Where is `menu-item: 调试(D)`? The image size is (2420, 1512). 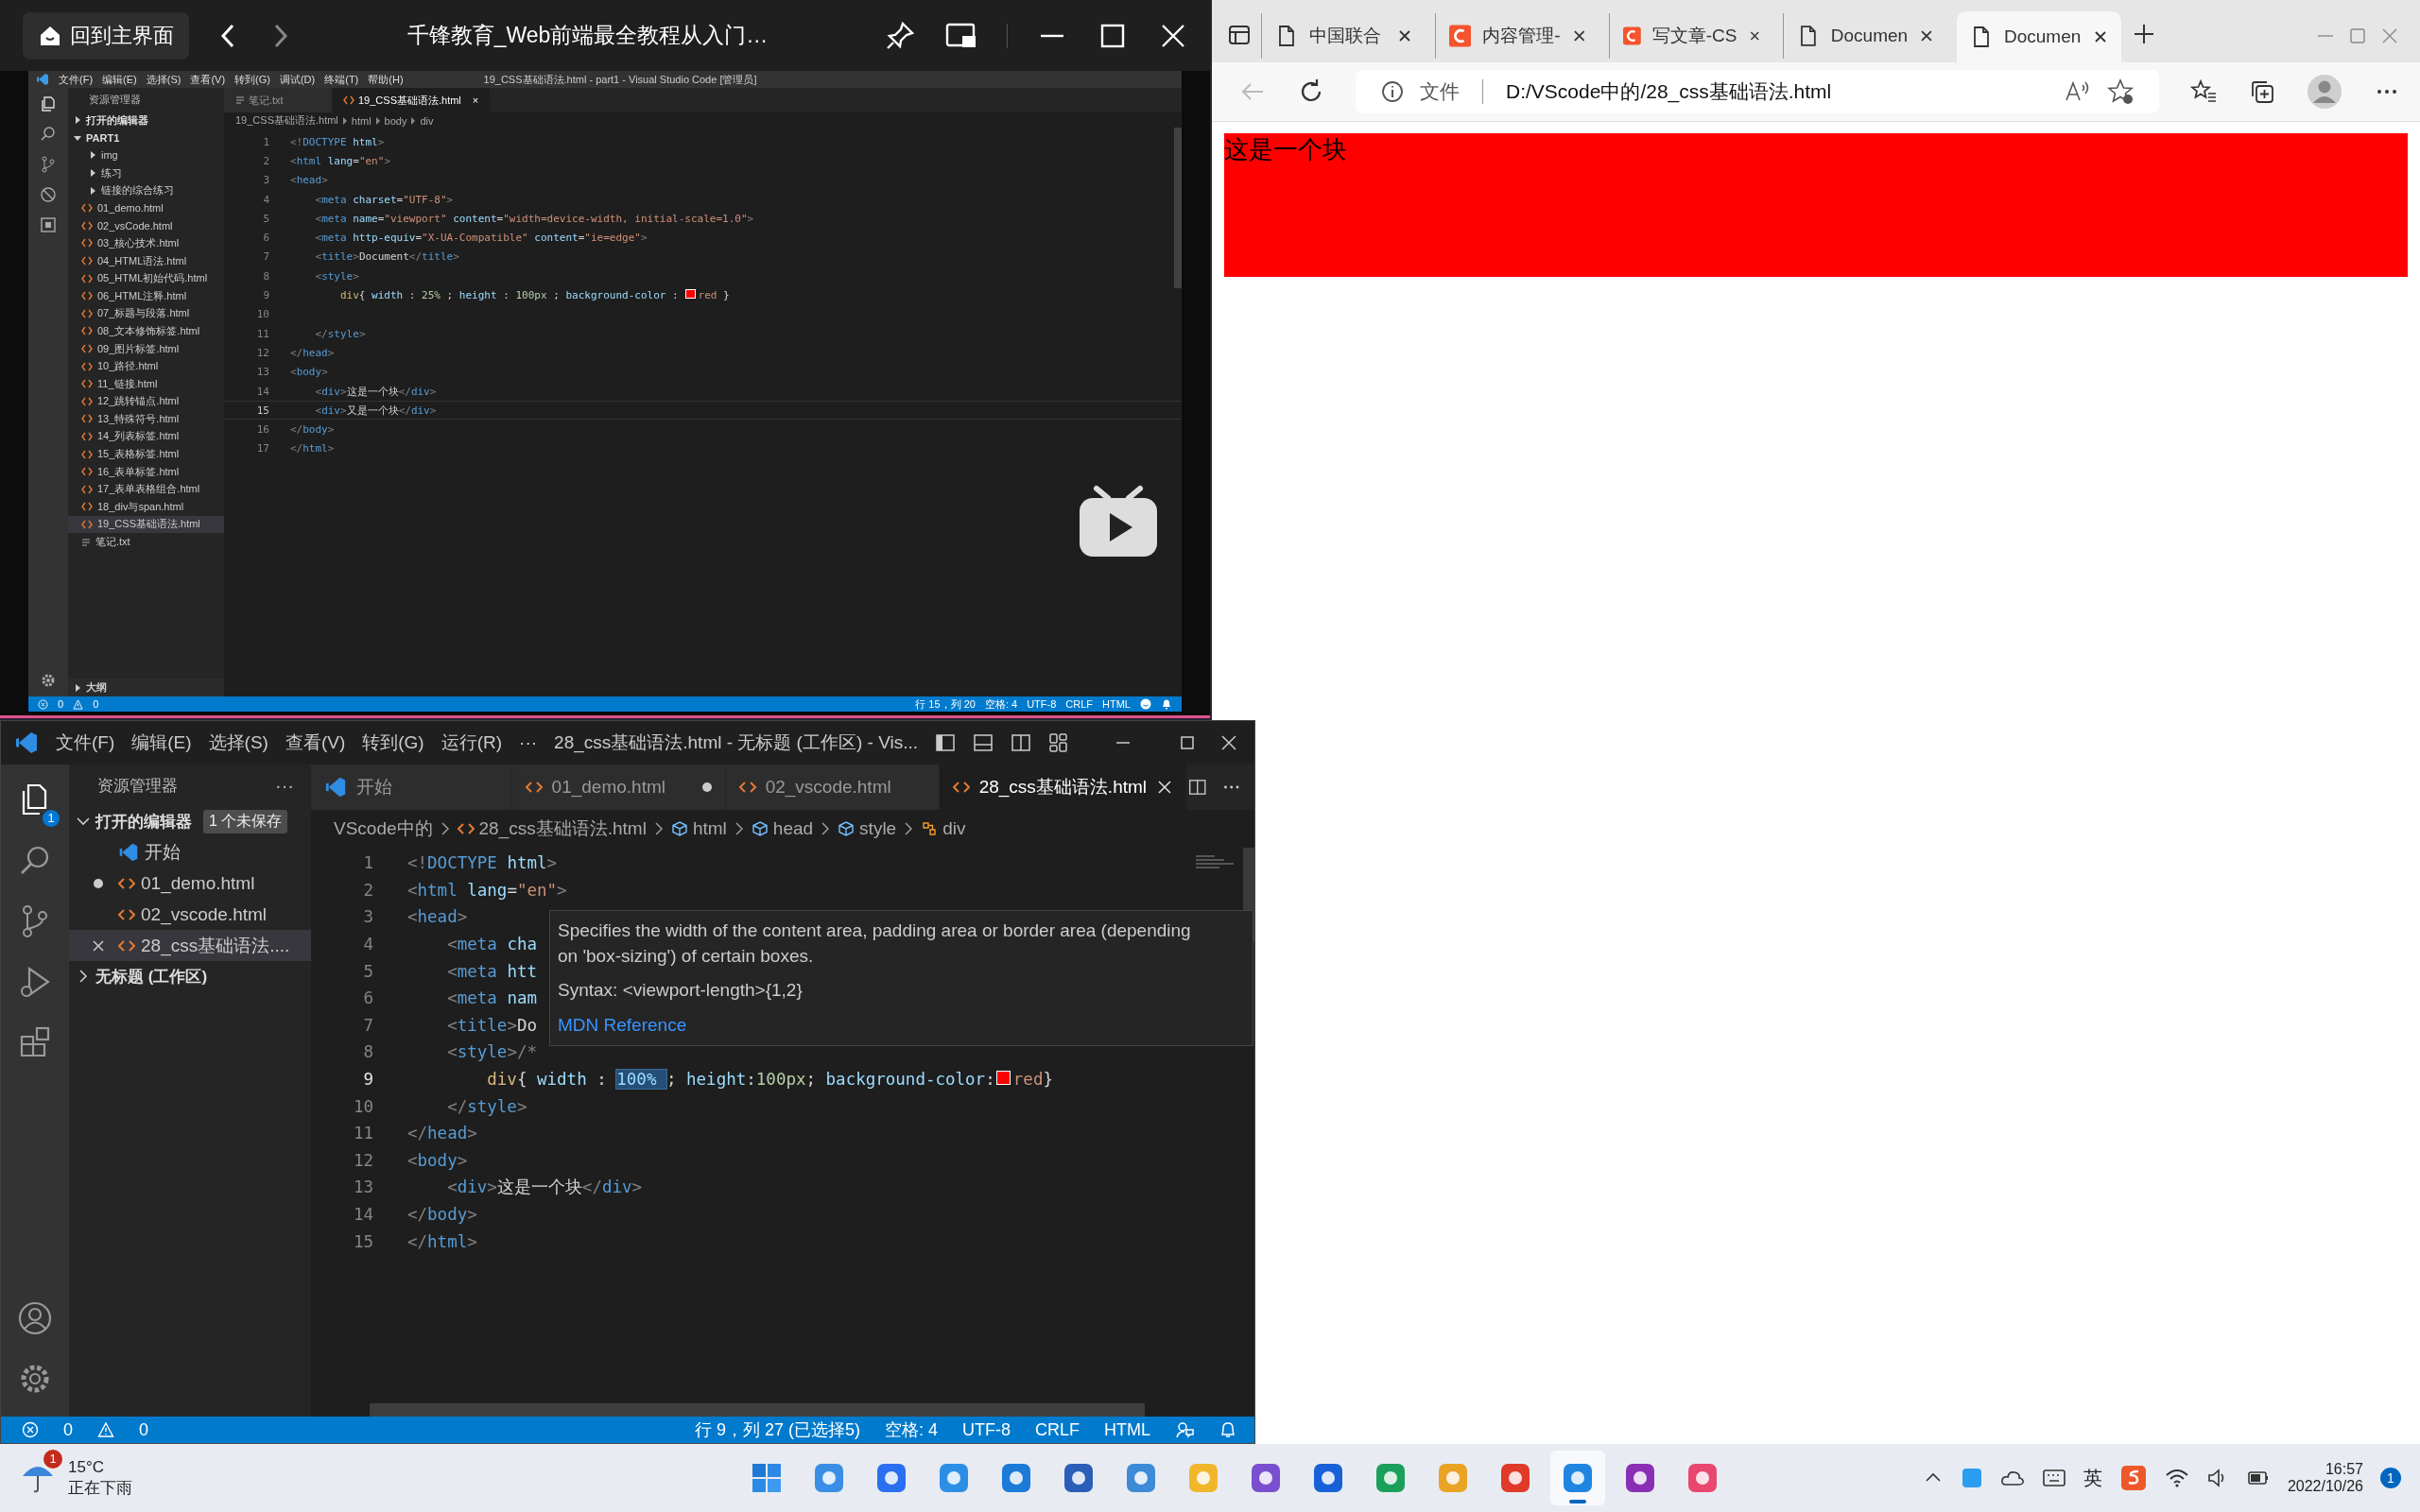 menu-item: 调试(D) is located at coordinates (297, 79).